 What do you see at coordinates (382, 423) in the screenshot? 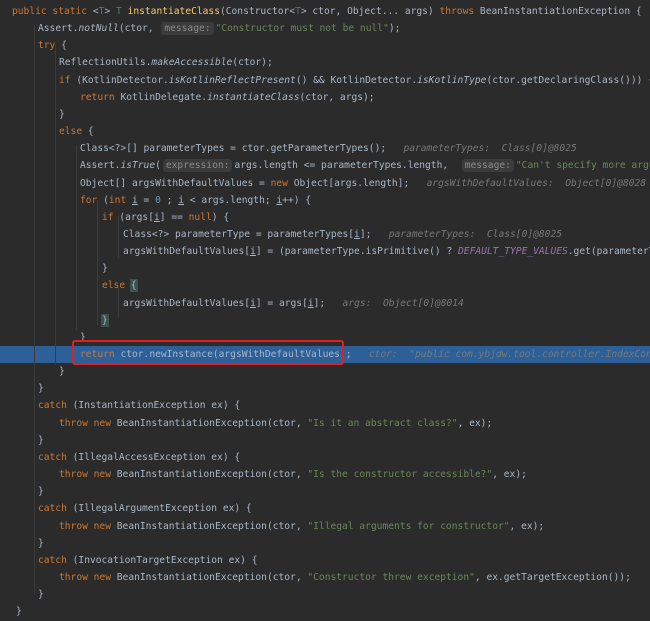
I see `code-token: "Is it an abstract class?"` at bounding box center [382, 423].